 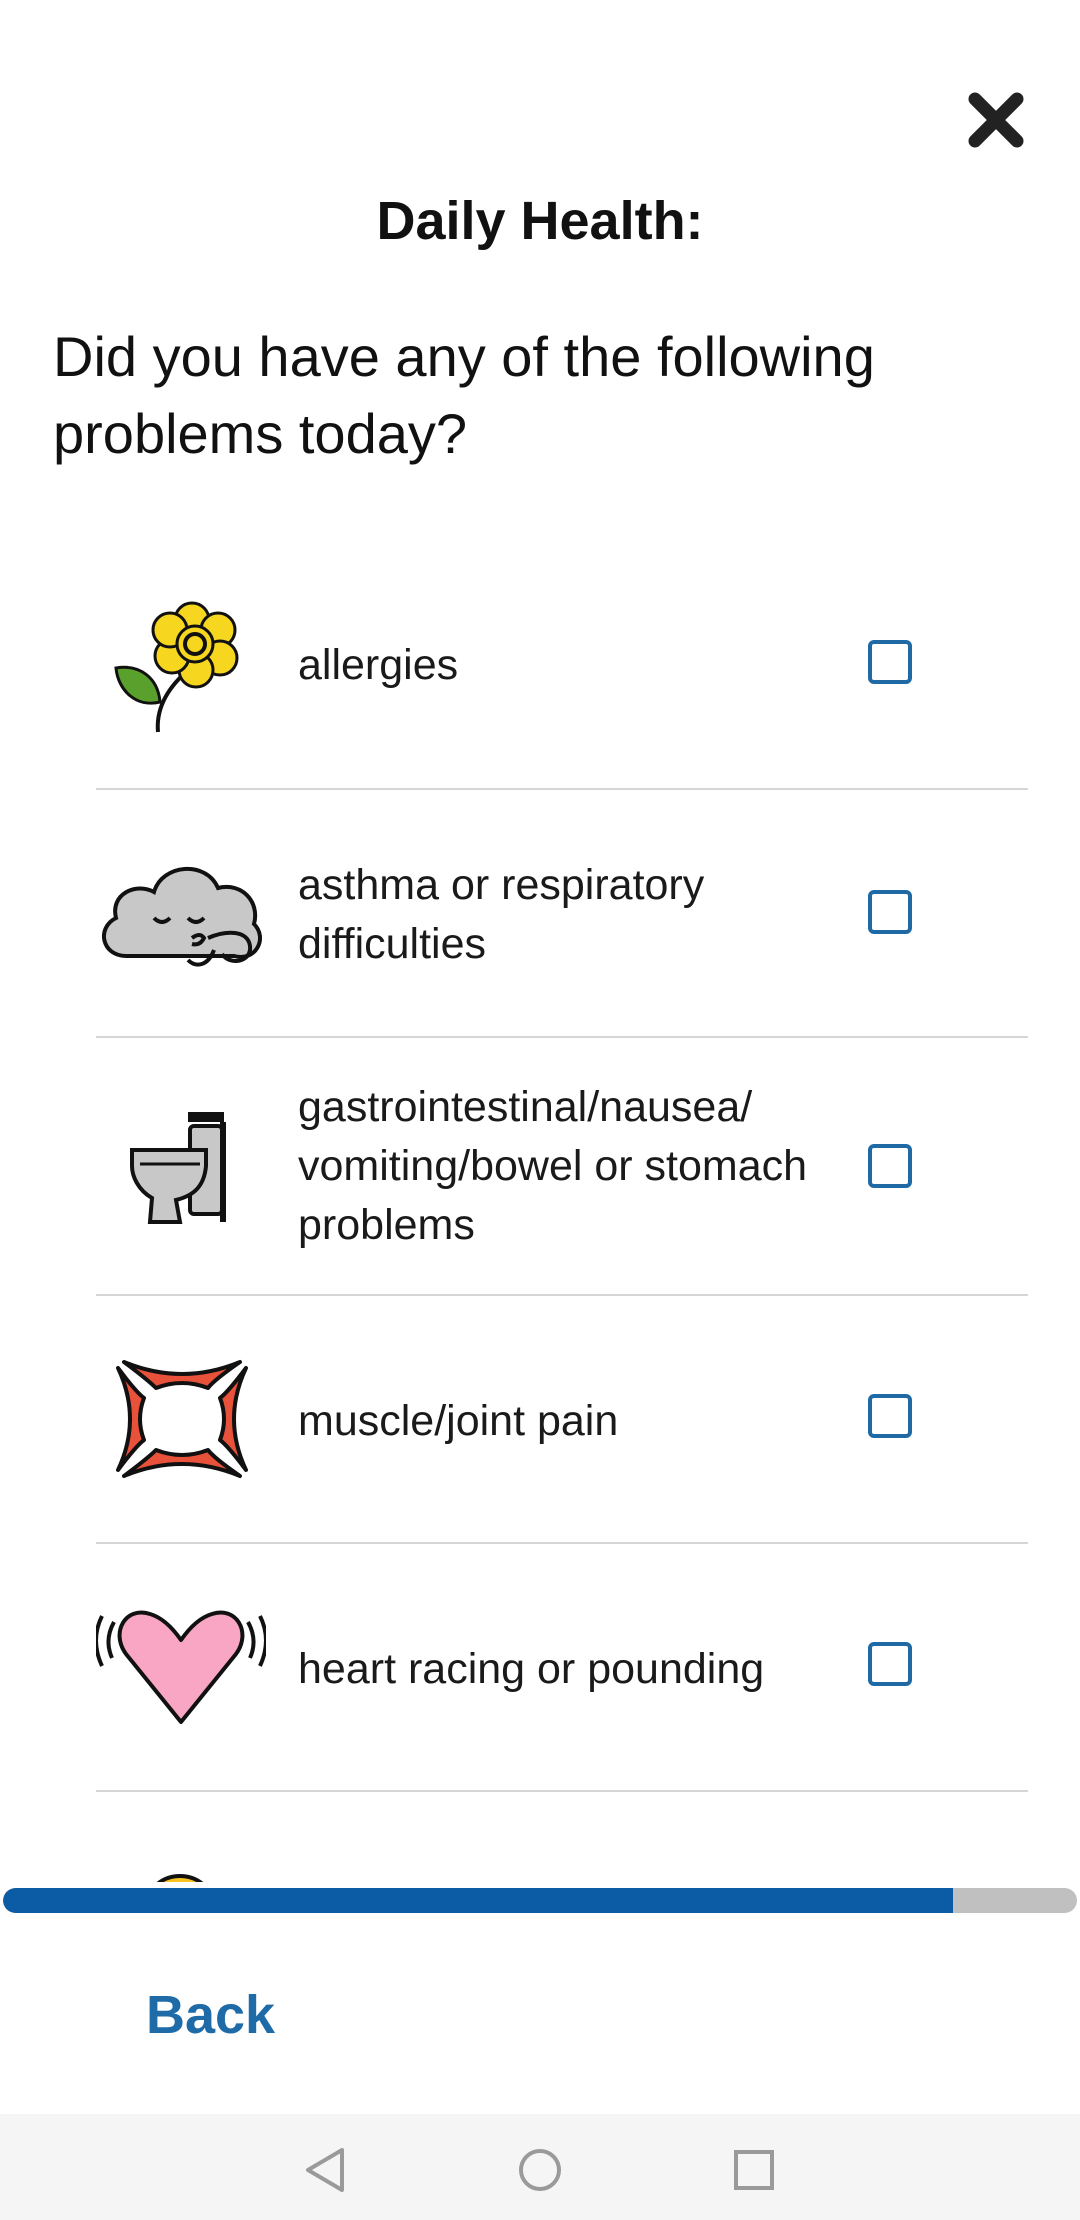 I want to click on close-button, so click(x=996, y=120).